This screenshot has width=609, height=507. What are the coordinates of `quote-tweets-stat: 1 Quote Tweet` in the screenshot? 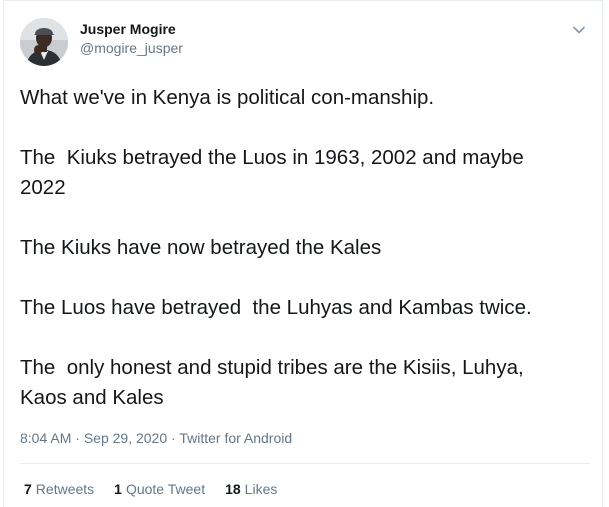 It's located at (159, 489).